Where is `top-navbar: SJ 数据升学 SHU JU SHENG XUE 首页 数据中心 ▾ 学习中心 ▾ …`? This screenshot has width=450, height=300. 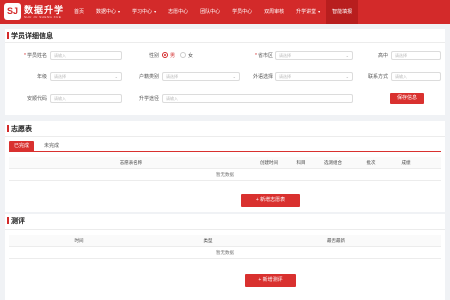 top-navbar: SJ 数据升学 SHU JU SHENG XUE 首页 数据中心 ▾ 学习中心 ▾ … is located at coordinates (225, 12).